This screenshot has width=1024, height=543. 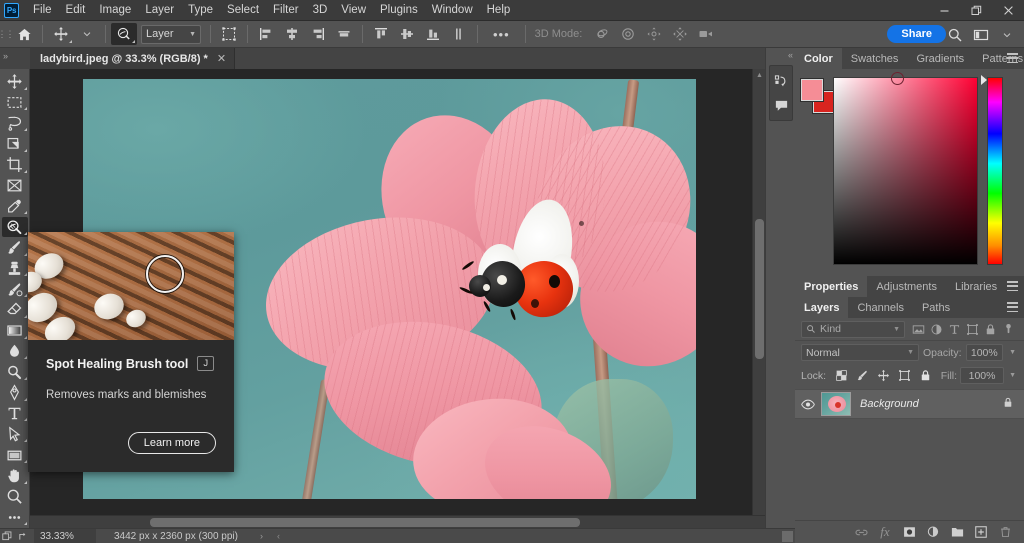 I want to click on tab-collapse-icon: », so click(x=5, y=56).